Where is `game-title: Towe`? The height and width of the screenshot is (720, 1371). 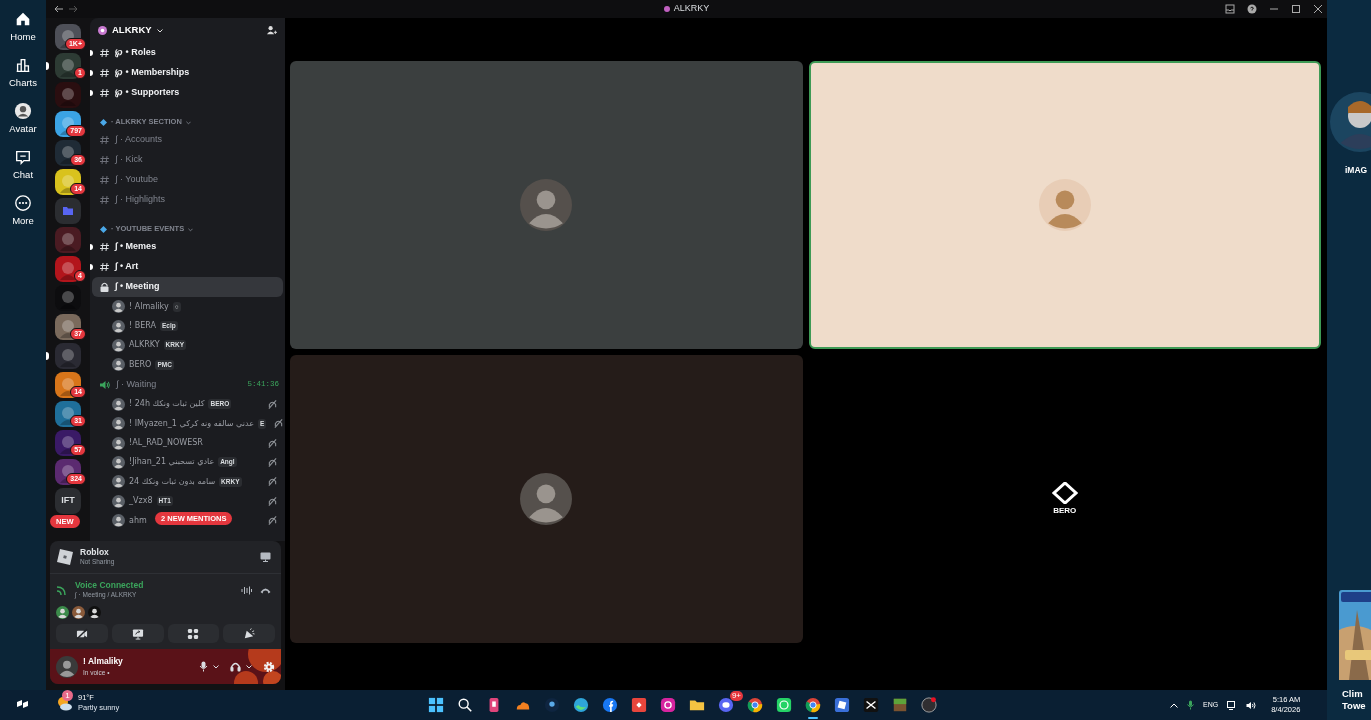 game-title: Towe is located at coordinates (1354, 706).